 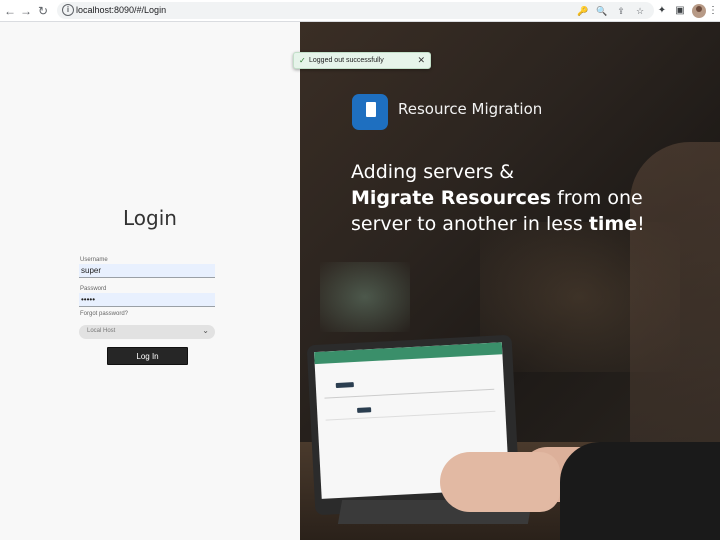 I want to click on headline-start-3: server to another in less, so click(x=470, y=224).